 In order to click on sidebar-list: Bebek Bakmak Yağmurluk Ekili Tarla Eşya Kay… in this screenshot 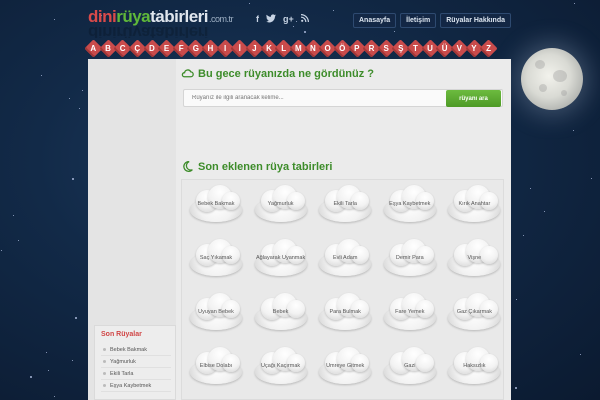, I will do `click(136, 368)`.